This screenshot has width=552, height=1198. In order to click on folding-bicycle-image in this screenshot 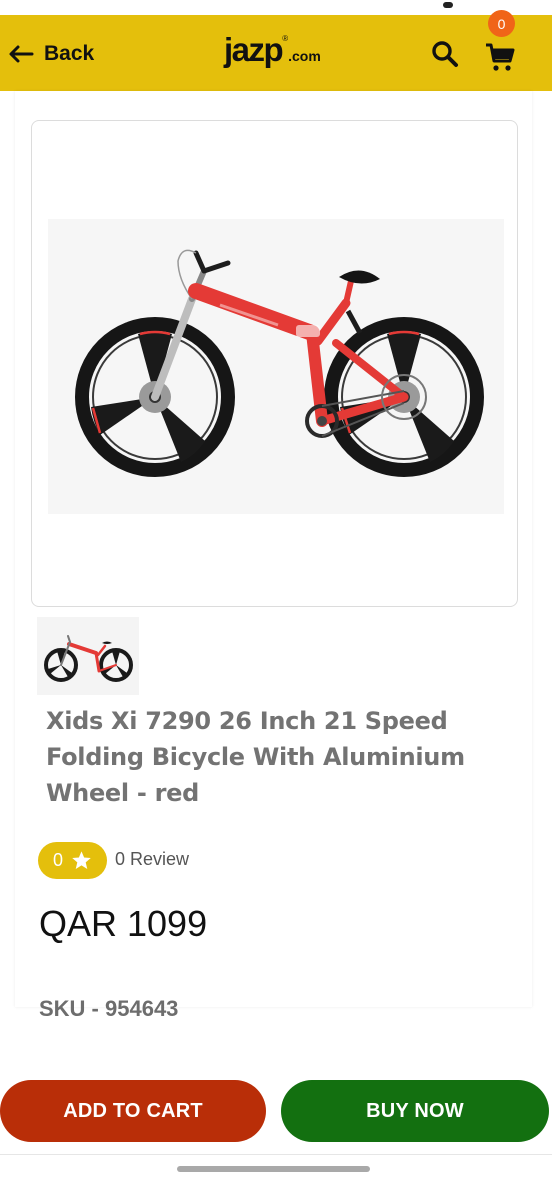, I will do `click(279, 363)`.